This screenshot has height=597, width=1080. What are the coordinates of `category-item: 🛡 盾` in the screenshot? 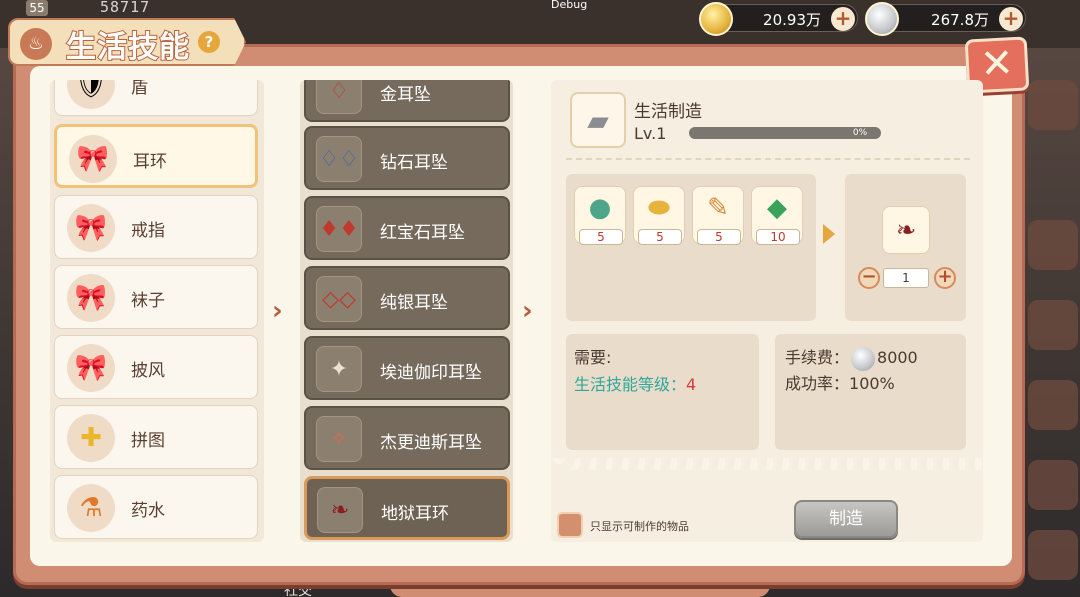 It's located at (156, 98).